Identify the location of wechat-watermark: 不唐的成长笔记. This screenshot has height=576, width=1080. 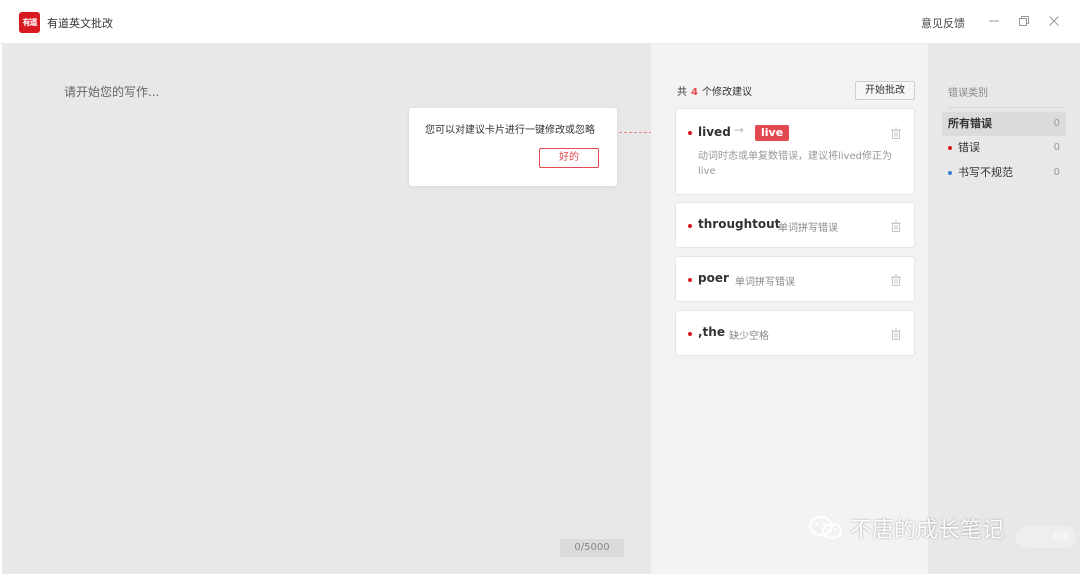
(906, 528).